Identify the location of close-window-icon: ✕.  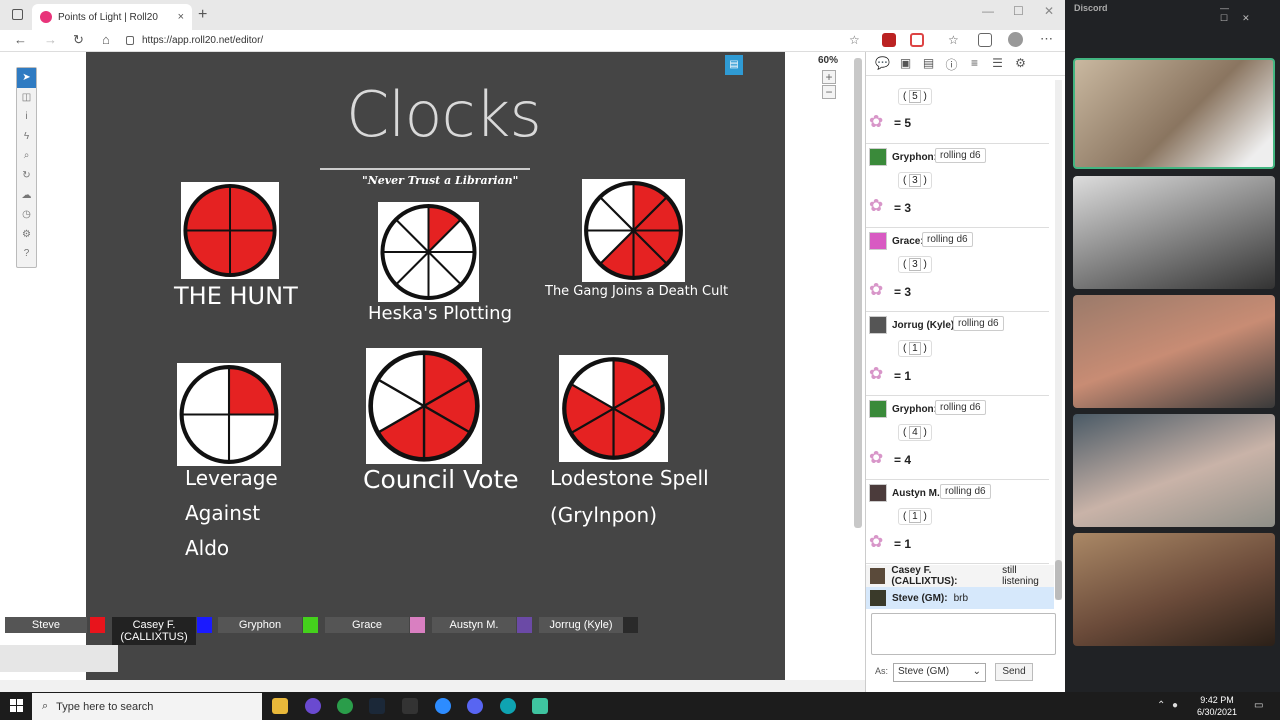
(1049, 11).